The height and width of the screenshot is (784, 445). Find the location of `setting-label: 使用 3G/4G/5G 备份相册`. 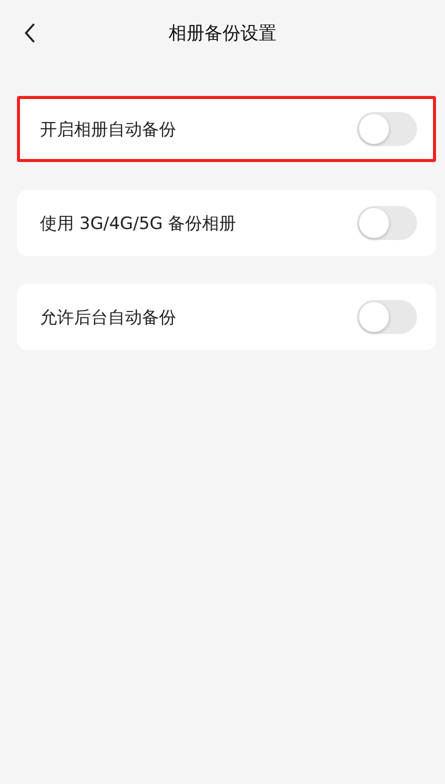

setting-label: 使用 3G/4G/5G 备份相册 is located at coordinates (138, 223).